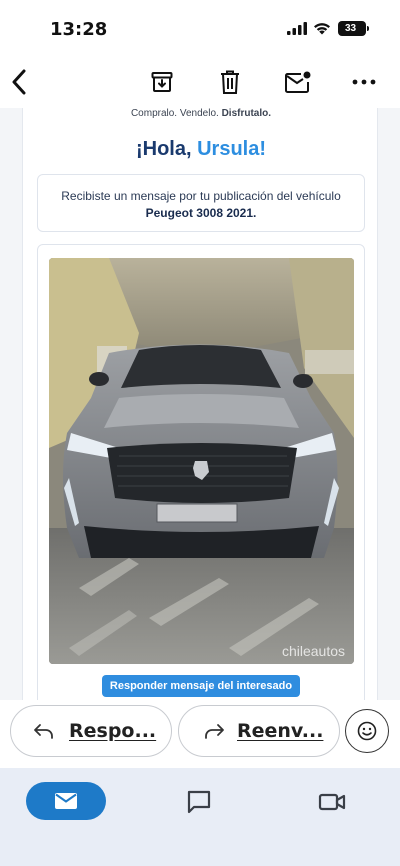  What do you see at coordinates (322, 29) in the screenshot?
I see `wifi-icon` at bounding box center [322, 29].